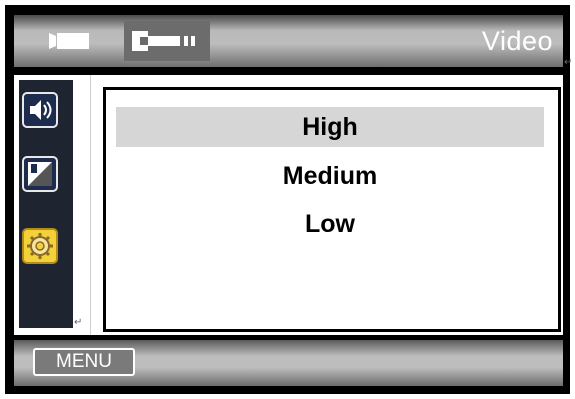 Image resolution: width=575 pixels, height=399 pixels. Describe the element at coordinates (167, 41) in the screenshot. I see `wrench-icon` at that location.